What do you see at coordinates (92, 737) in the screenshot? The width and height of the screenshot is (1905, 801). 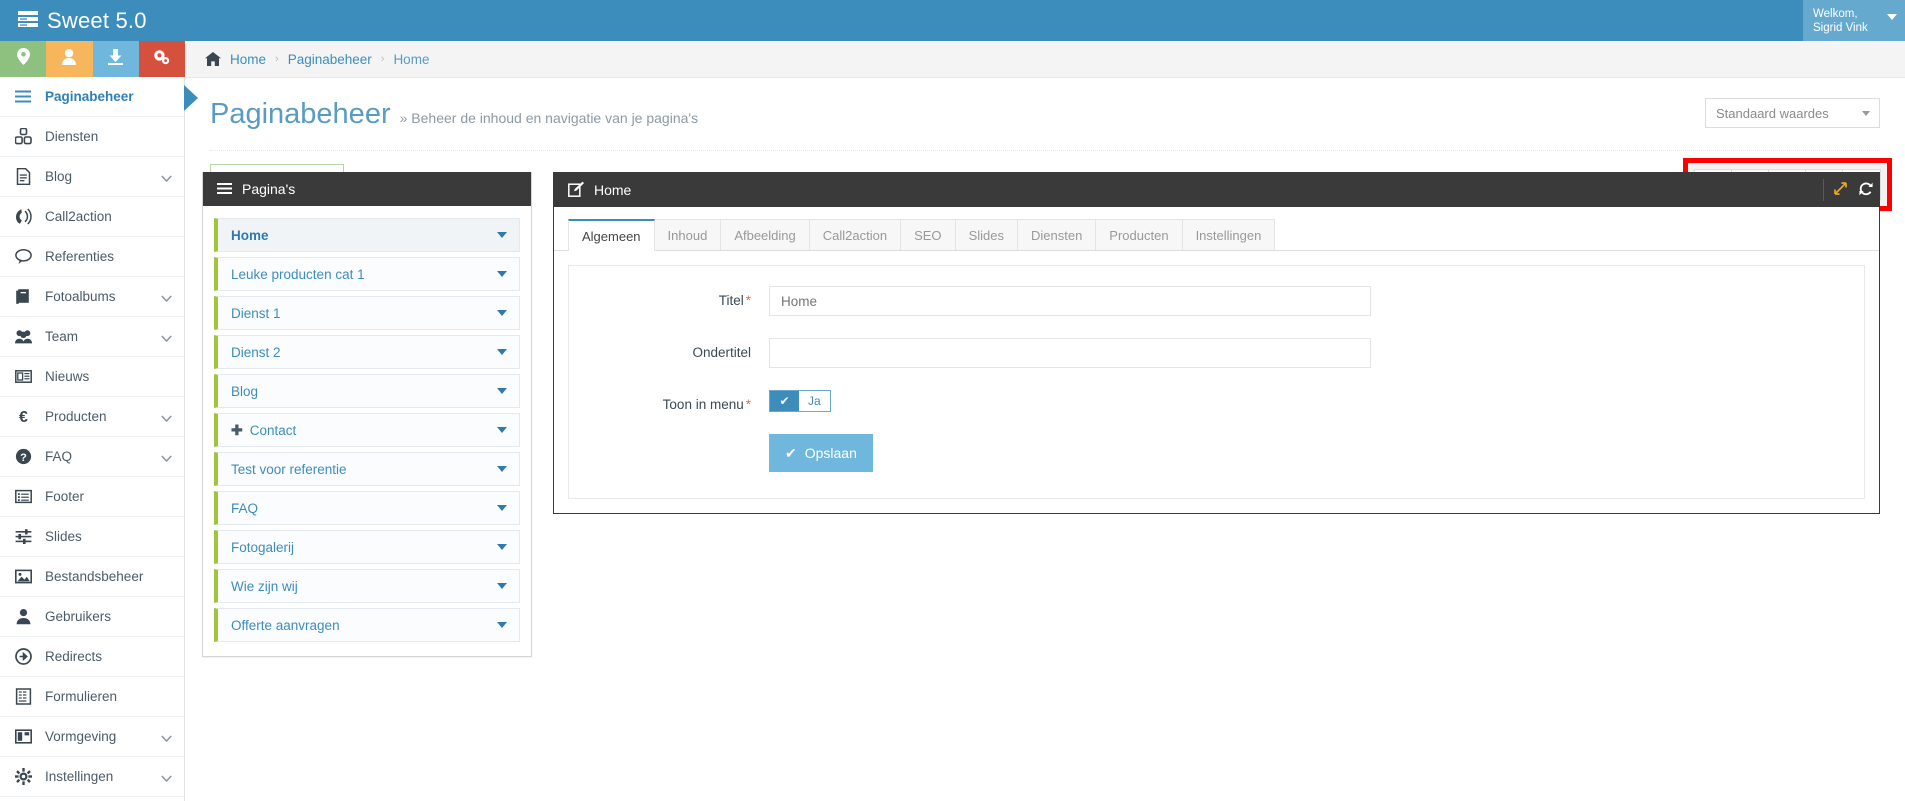 I see `sidebar-item-vormgeving: Vormgeving` at bounding box center [92, 737].